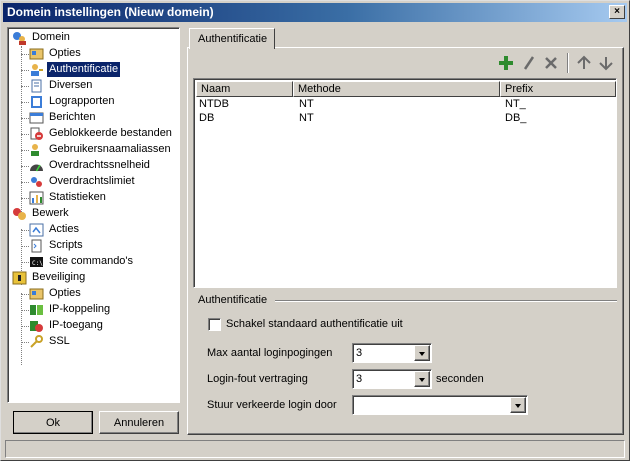 The width and height of the screenshot is (630, 461). I want to click on window-title: Domein instellingen (Nieuw domein), so click(110, 12).